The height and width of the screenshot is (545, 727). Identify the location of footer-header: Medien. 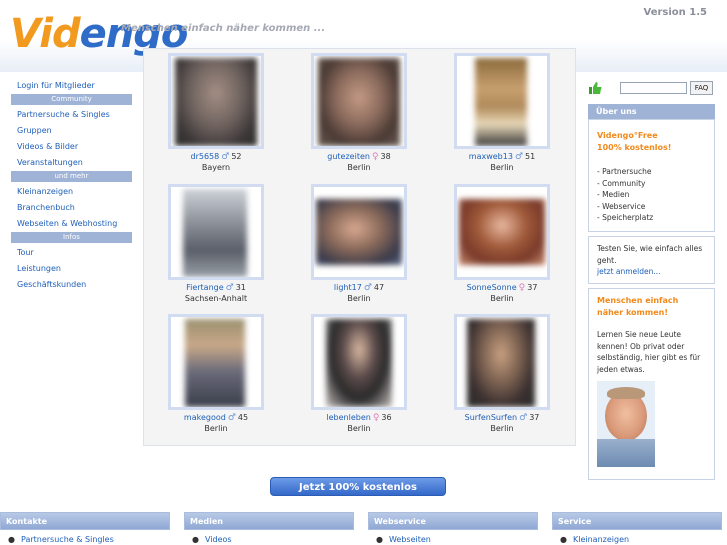
(269, 521).